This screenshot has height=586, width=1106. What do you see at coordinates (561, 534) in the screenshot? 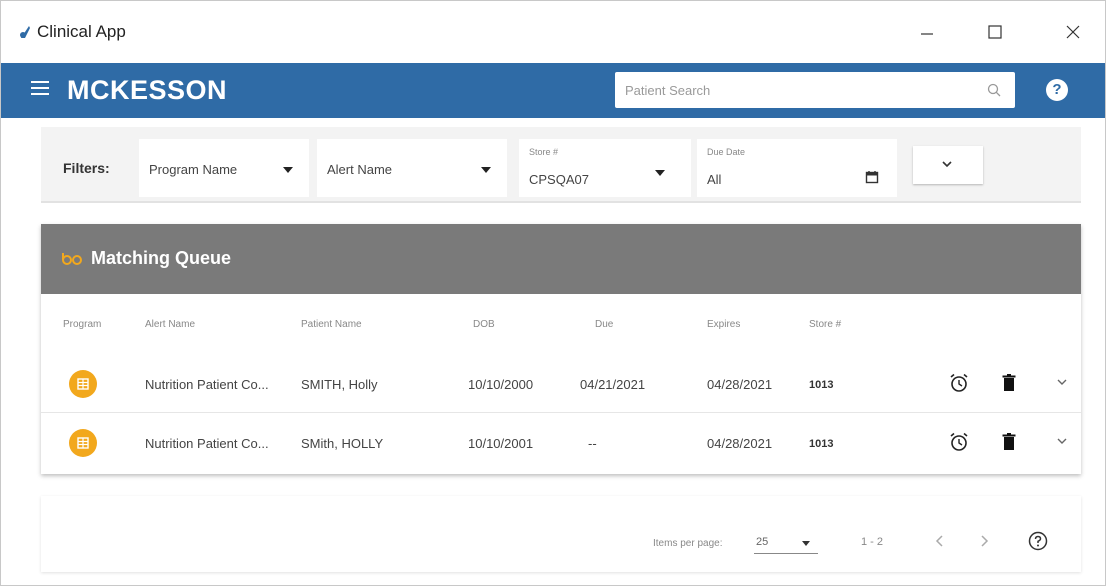
I see `paginator: Items per page: 25 1 - 2` at bounding box center [561, 534].